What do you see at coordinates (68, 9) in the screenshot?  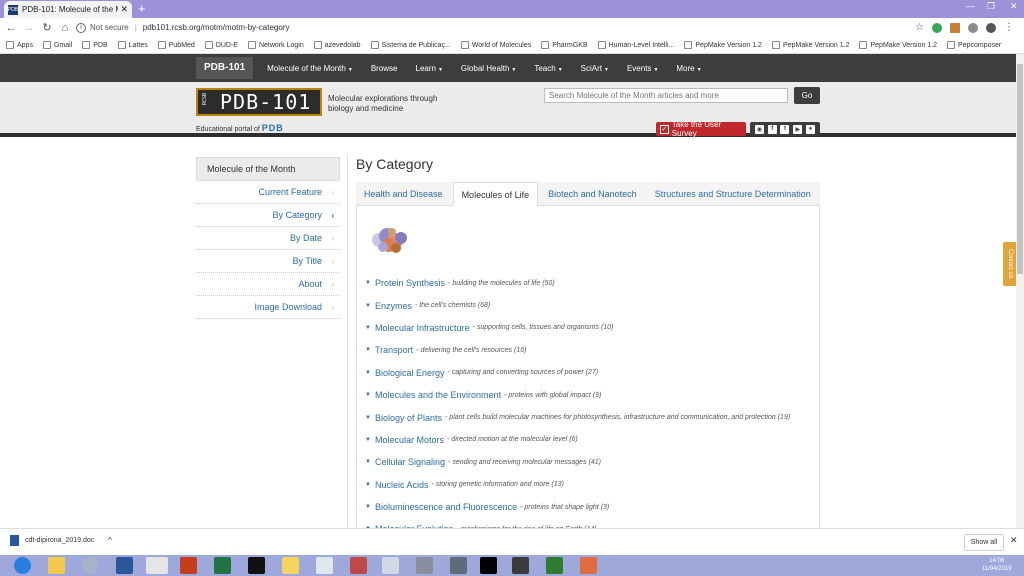 I see `browser-tab: PDB PDB-101: Molecule of the Month ✕` at bounding box center [68, 9].